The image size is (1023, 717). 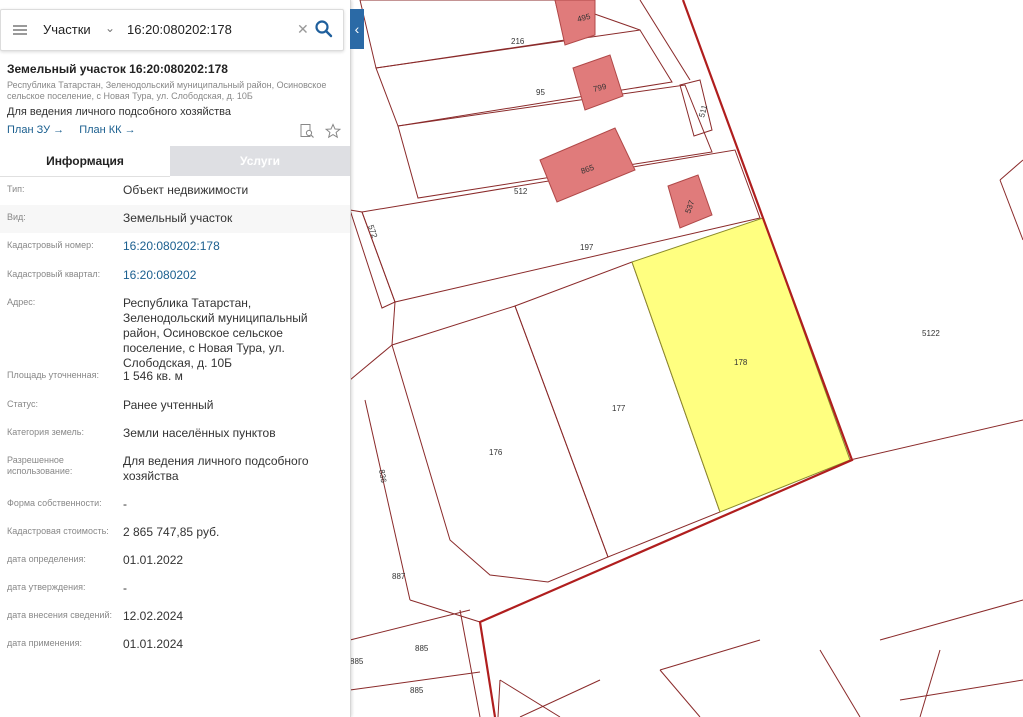 I want to click on label-836: 836, so click(x=382, y=476).